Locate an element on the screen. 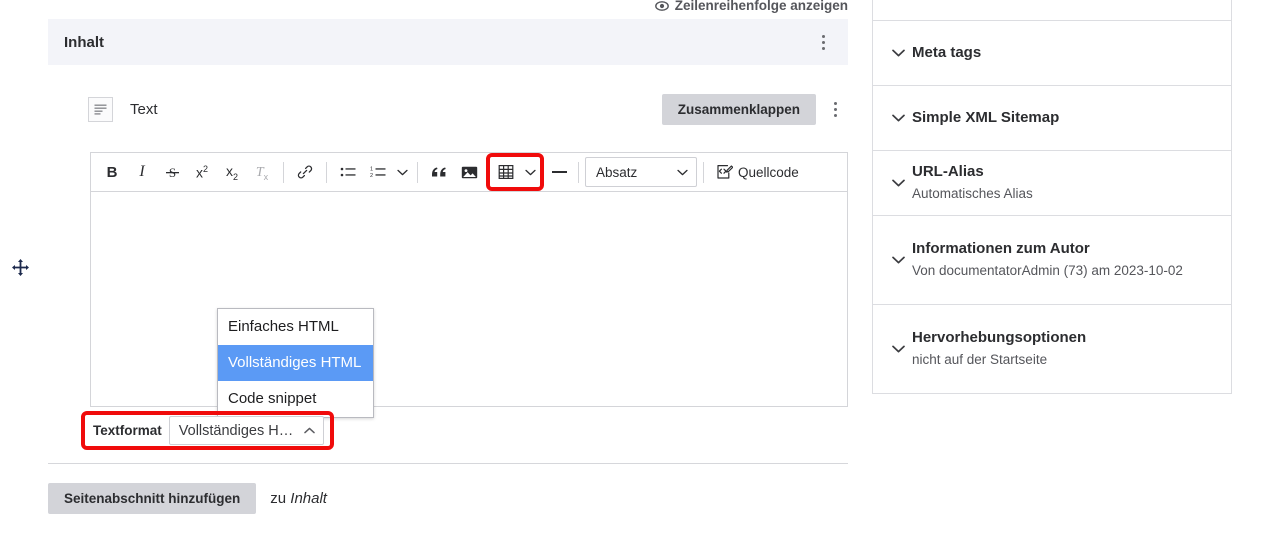 This screenshot has height=534, width=1280. table-icon is located at coordinates (506, 172).